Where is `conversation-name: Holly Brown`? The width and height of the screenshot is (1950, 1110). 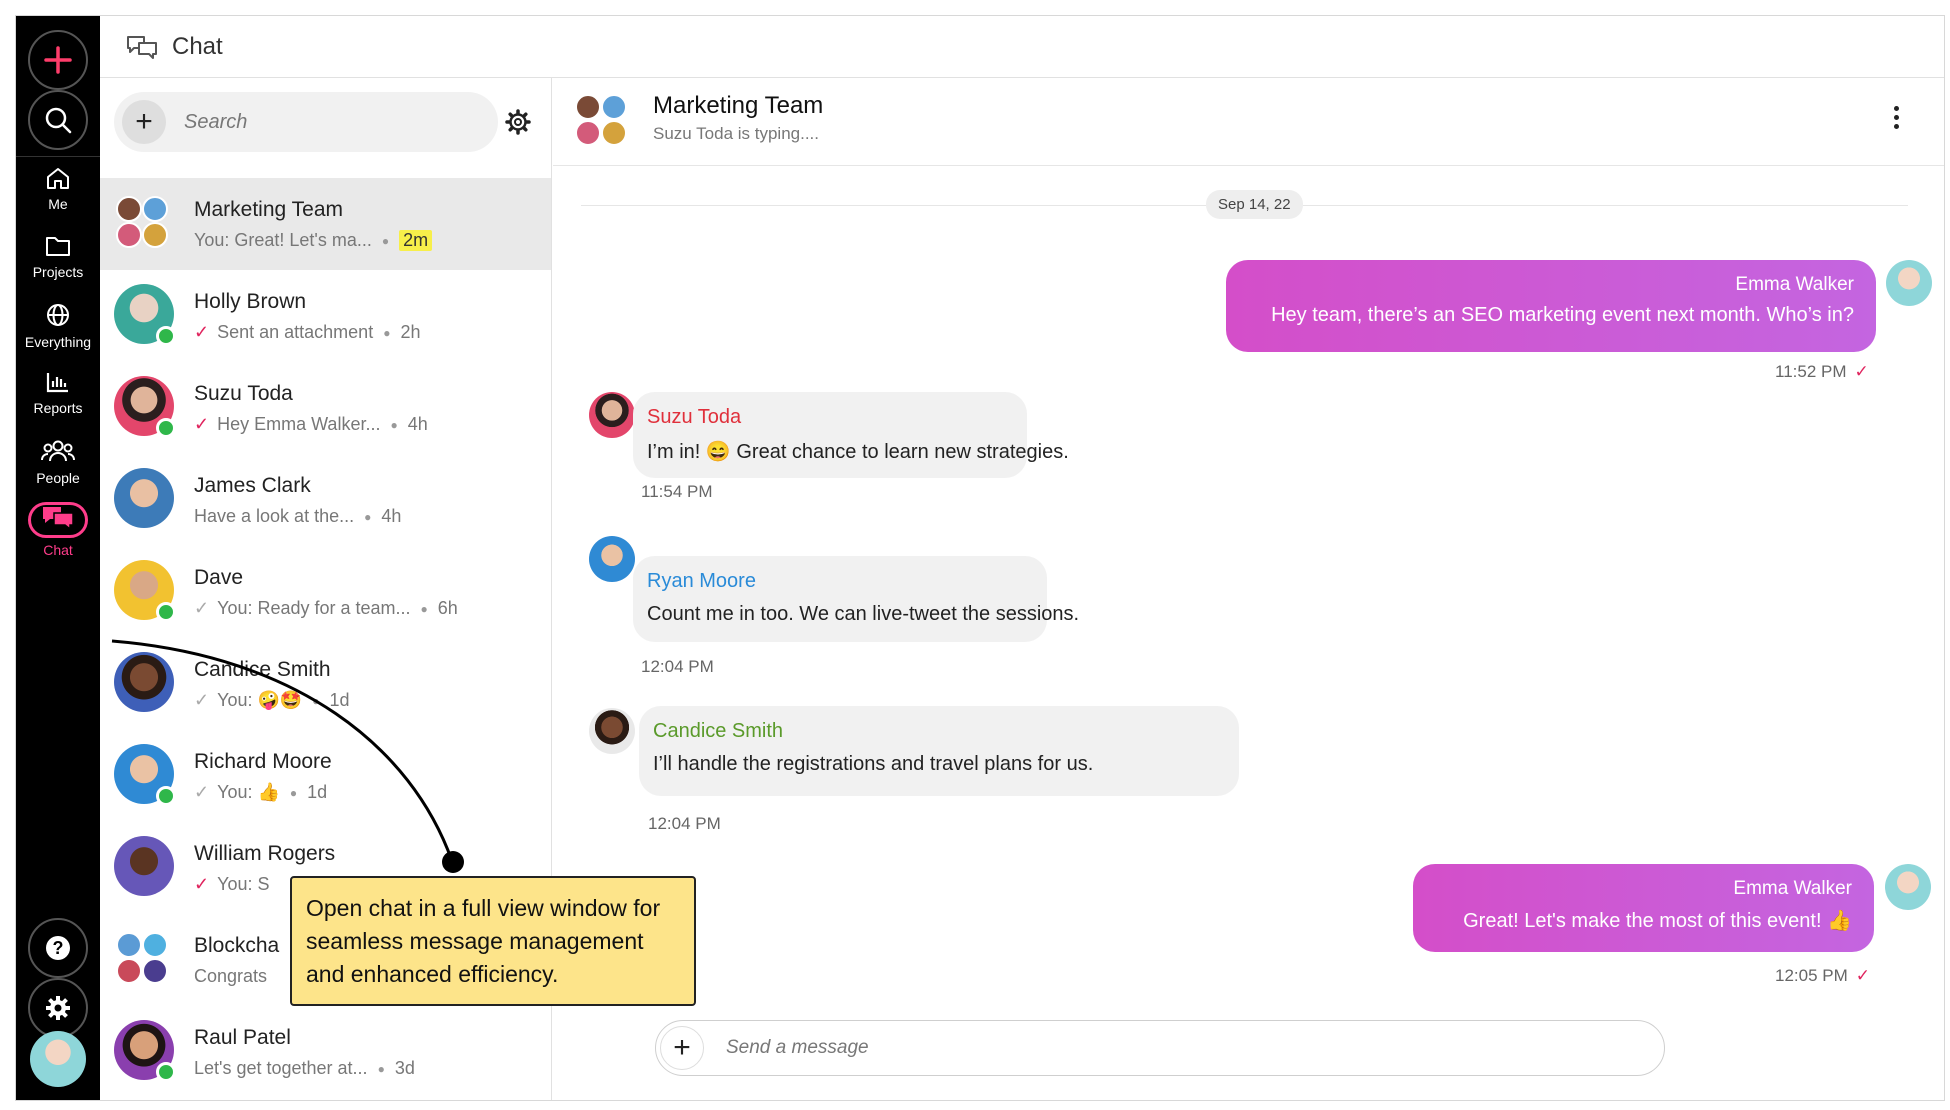 conversation-name: Holly Brown is located at coordinates (250, 301).